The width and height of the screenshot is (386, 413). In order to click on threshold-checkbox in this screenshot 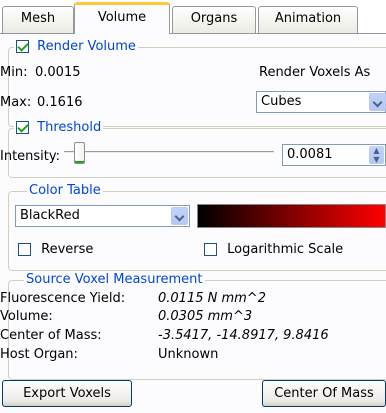, I will do `click(22, 127)`.